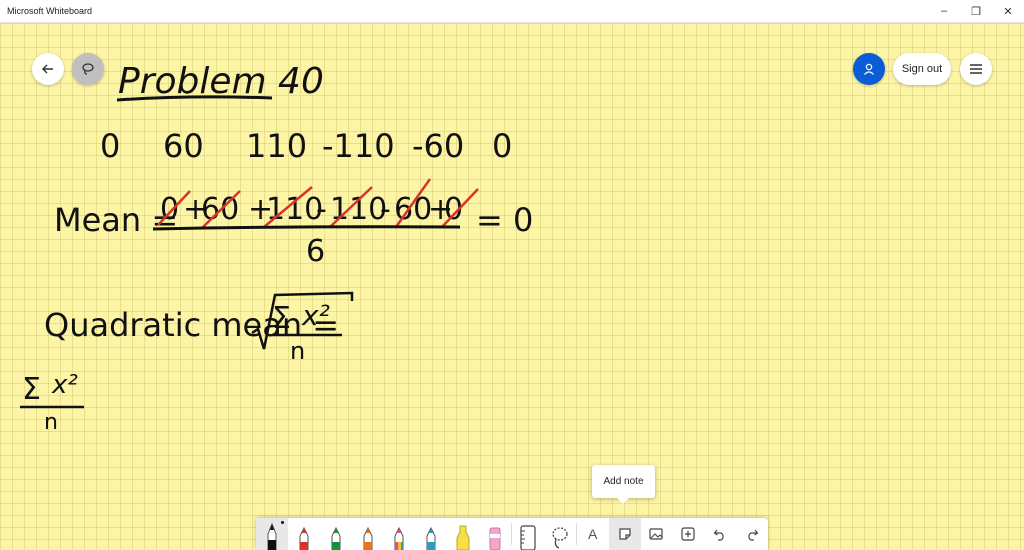 The width and height of the screenshot is (1024, 550). Describe the element at coordinates (495, 538) in the screenshot. I see `eraser-icon` at that location.